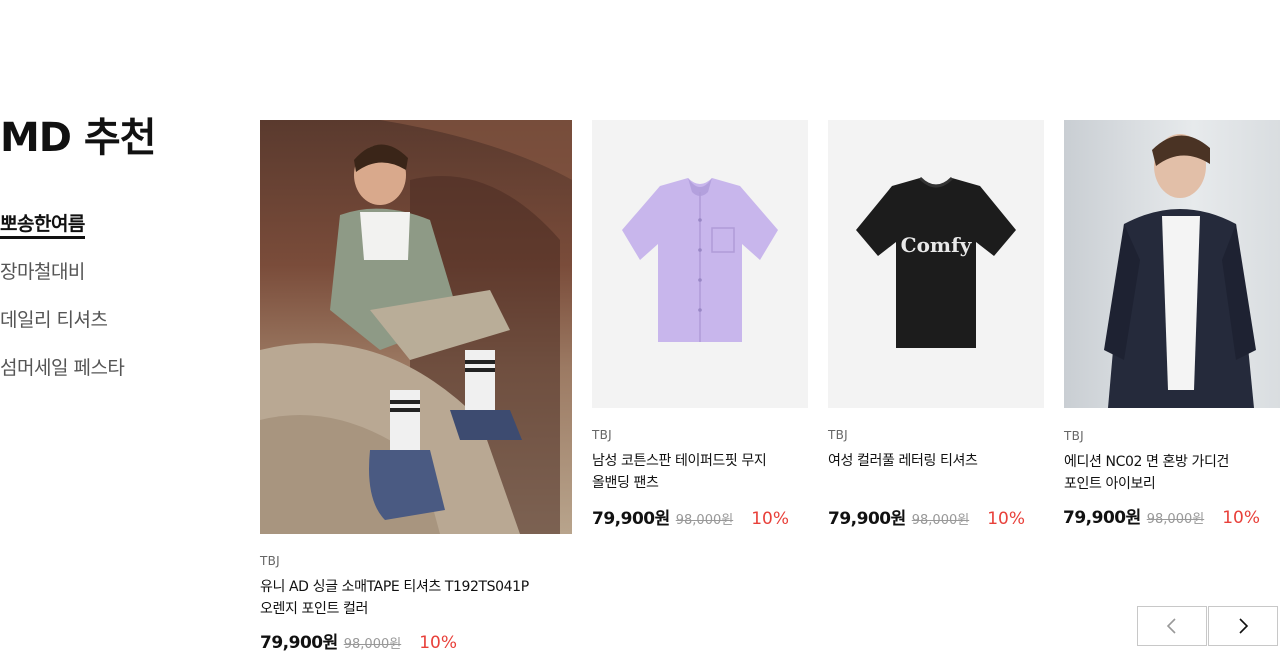  I want to click on category-label: 데일리 티셔츠, so click(54, 320).